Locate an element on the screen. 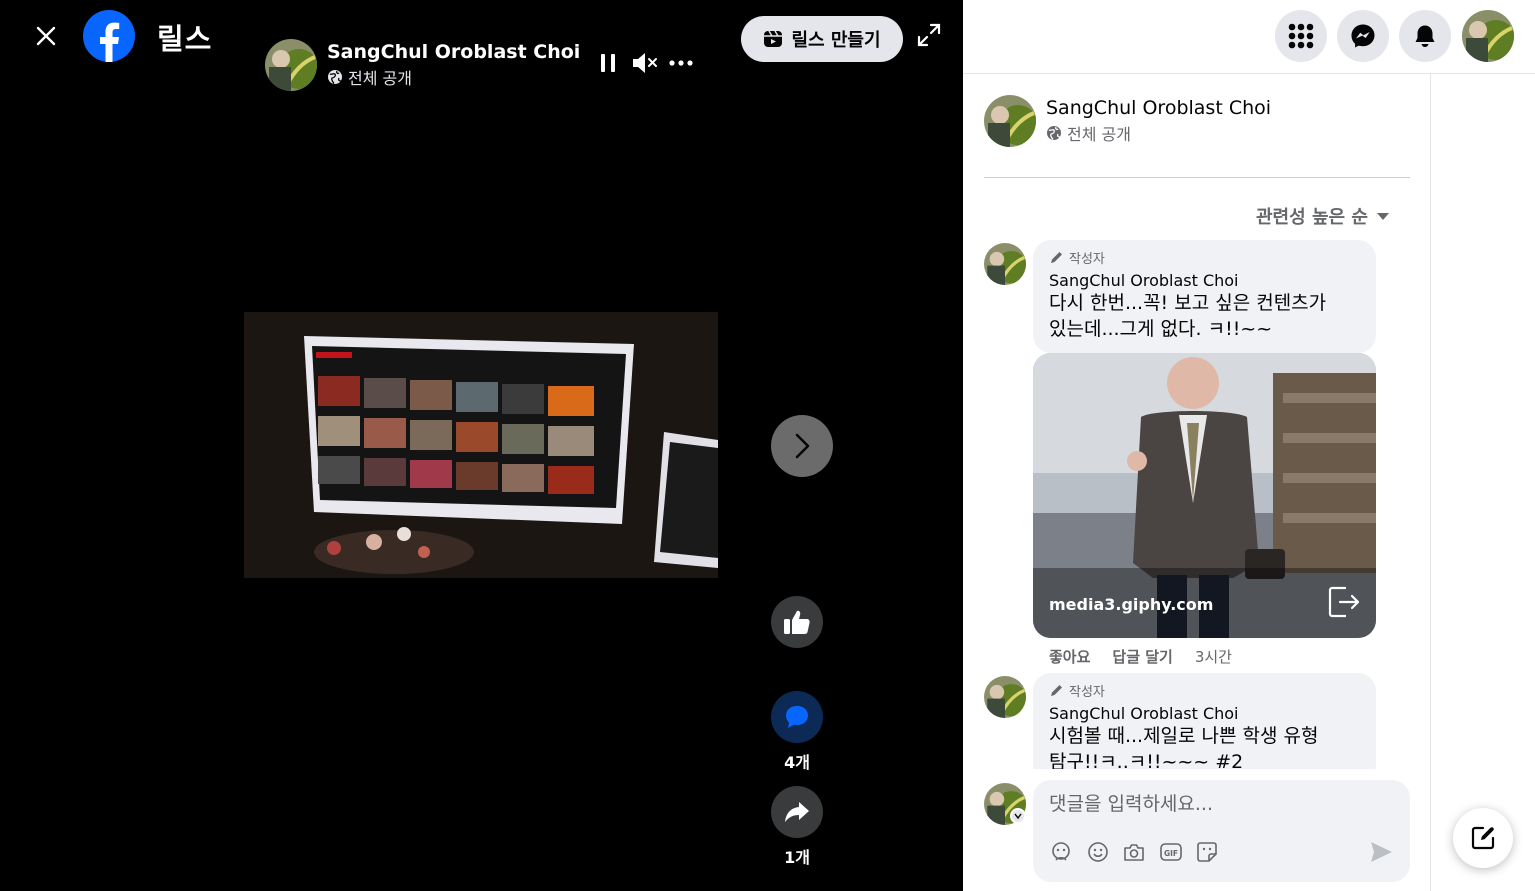 The width and height of the screenshot is (1535, 891). sticker-button is located at coordinates (1207, 852).